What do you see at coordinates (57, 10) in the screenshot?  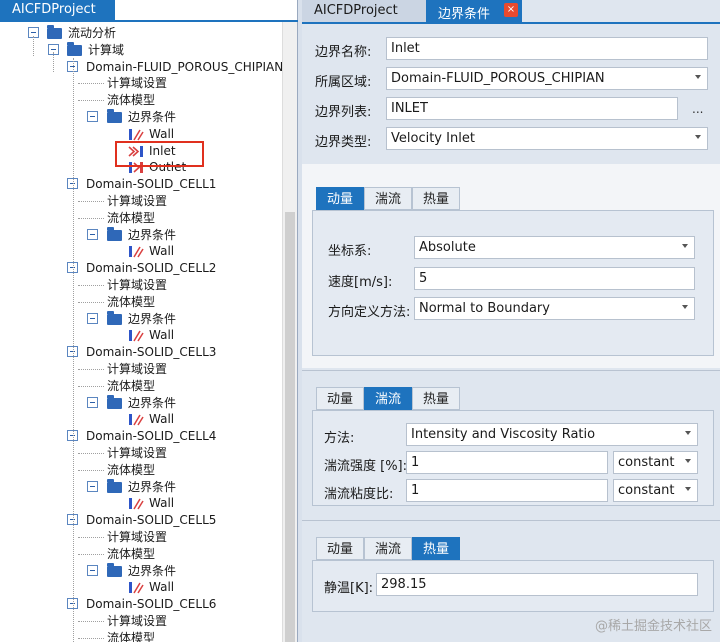 I see `tab-aicfdproject: AICFDProject` at bounding box center [57, 10].